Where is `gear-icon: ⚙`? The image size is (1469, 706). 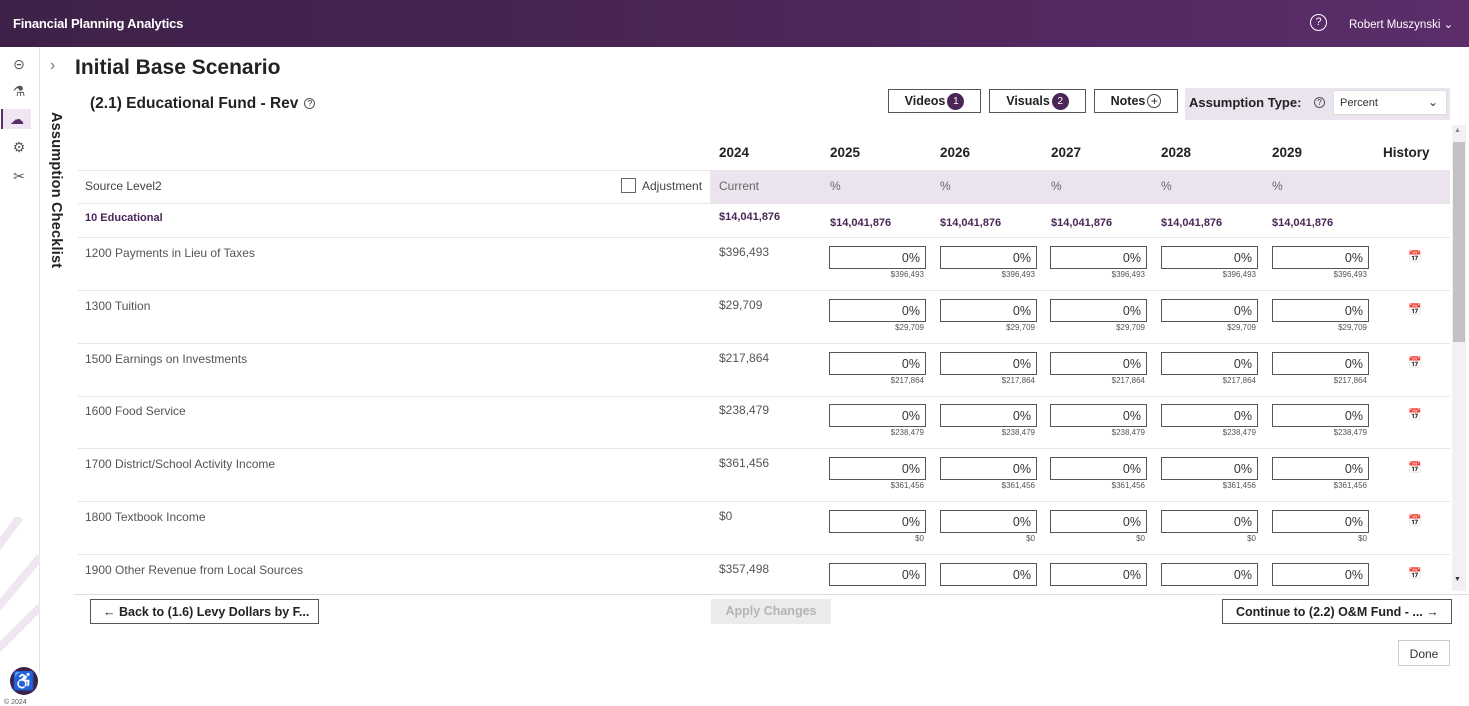 gear-icon: ⚙ is located at coordinates (19, 147).